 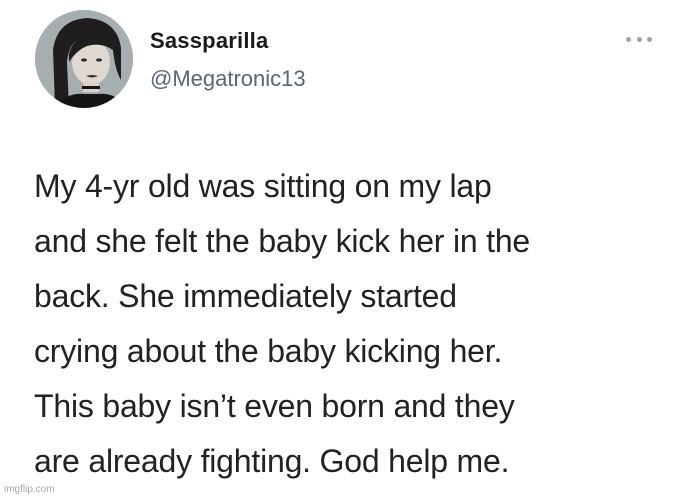 What do you see at coordinates (282, 241) in the screenshot?
I see `tweet-text-line: and she felt the baby kick her in the` at bounding box center [282, 241].